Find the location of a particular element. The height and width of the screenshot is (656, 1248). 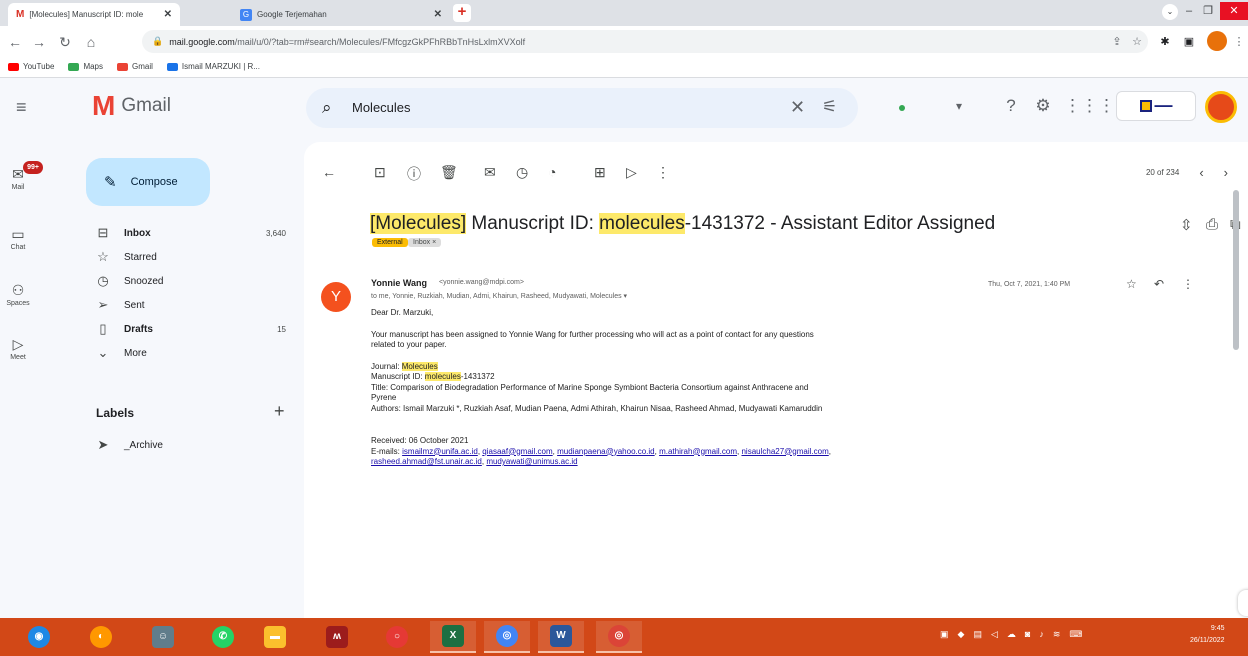

tab-search-icon: ⌄ is located at coordinates (1170, 12).